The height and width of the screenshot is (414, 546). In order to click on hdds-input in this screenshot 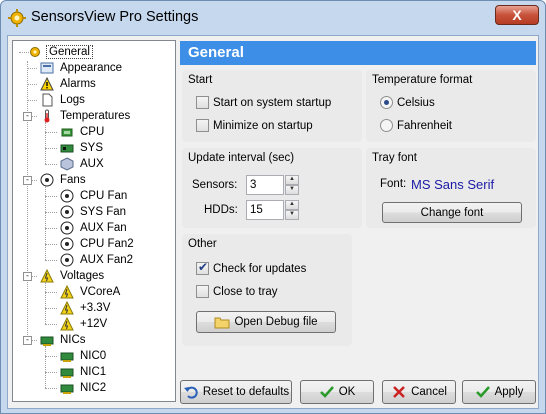, I will do `click(265, 210)`.